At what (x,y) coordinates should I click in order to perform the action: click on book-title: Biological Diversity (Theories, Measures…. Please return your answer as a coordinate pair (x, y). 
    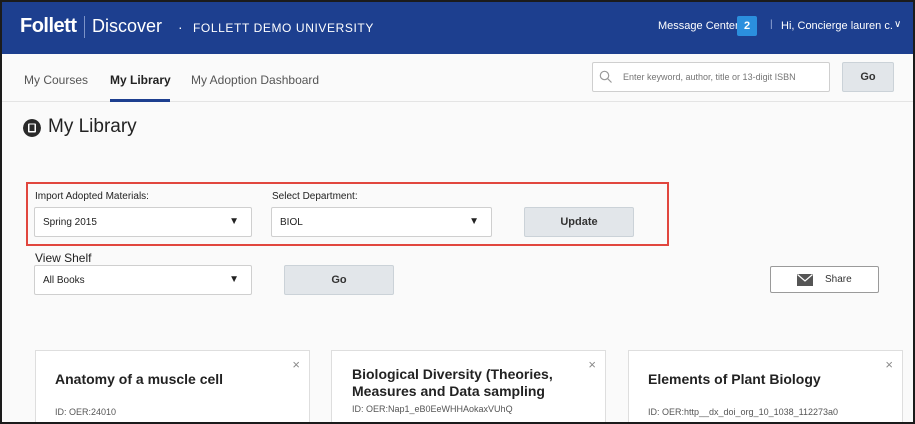
    Looking at the image, I should click on (463, 383).